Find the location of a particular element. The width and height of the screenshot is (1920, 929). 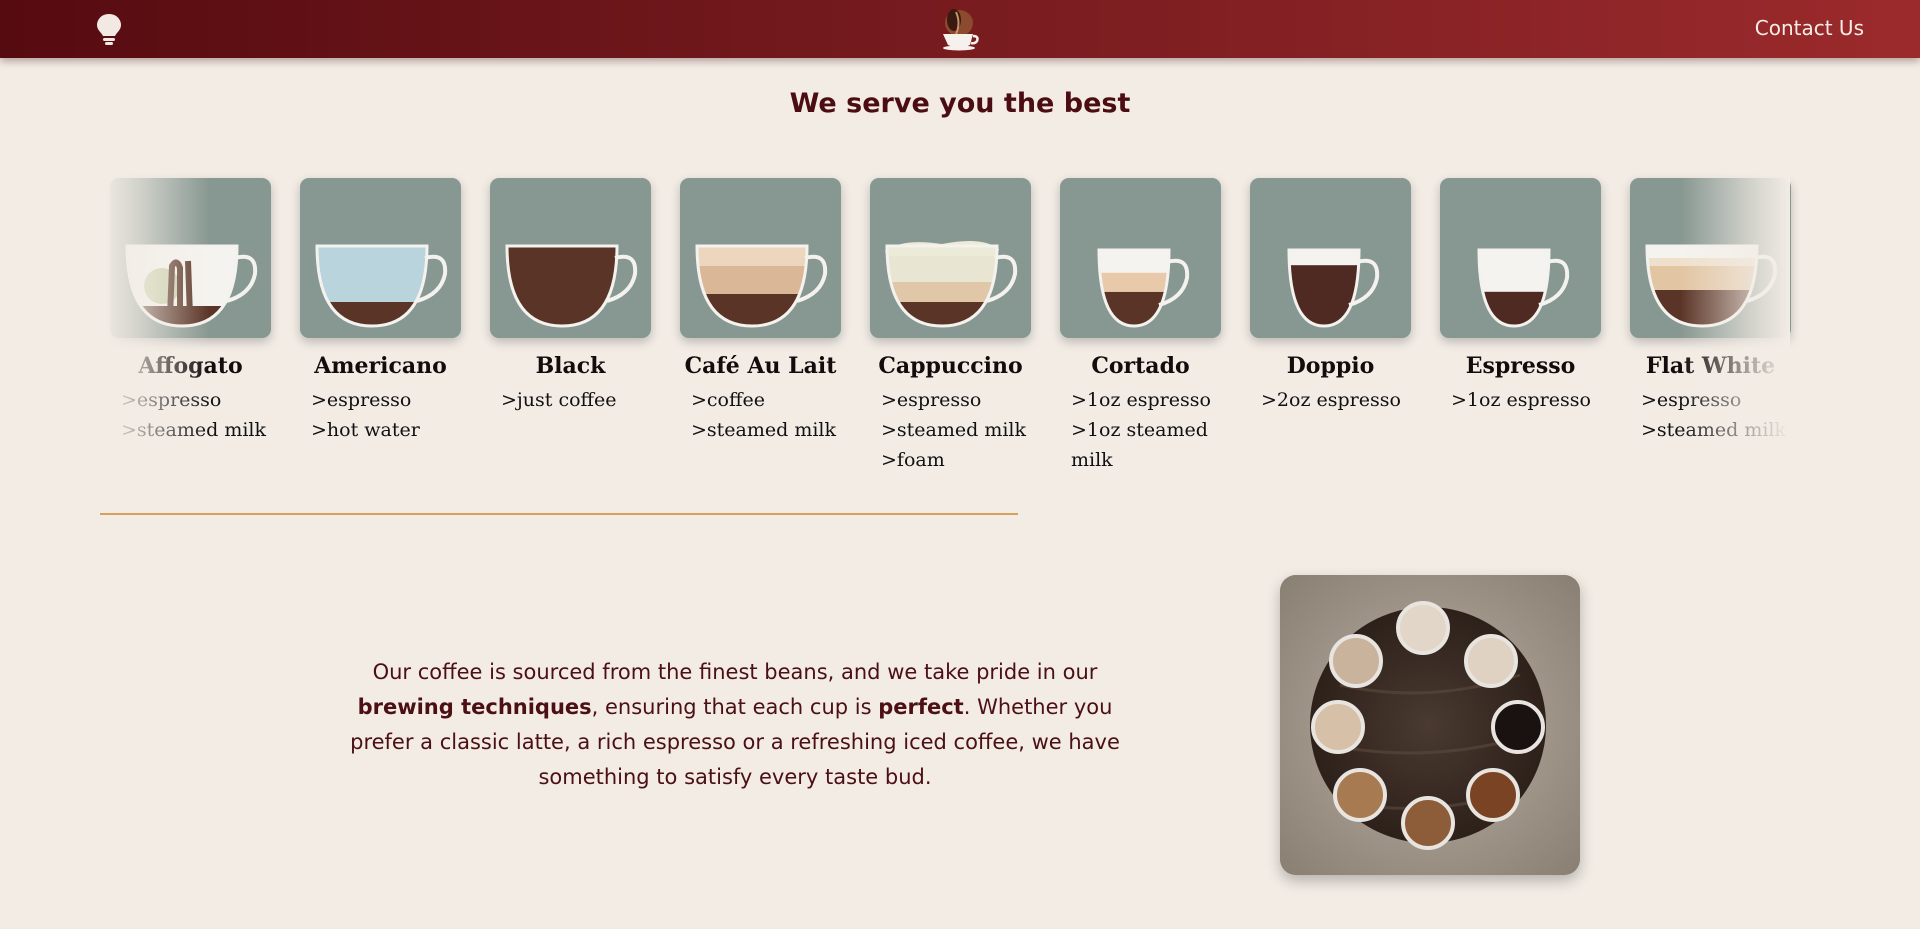

menu-item: Affogato >espresso >steamed milk is located at coordinates (190, 311).